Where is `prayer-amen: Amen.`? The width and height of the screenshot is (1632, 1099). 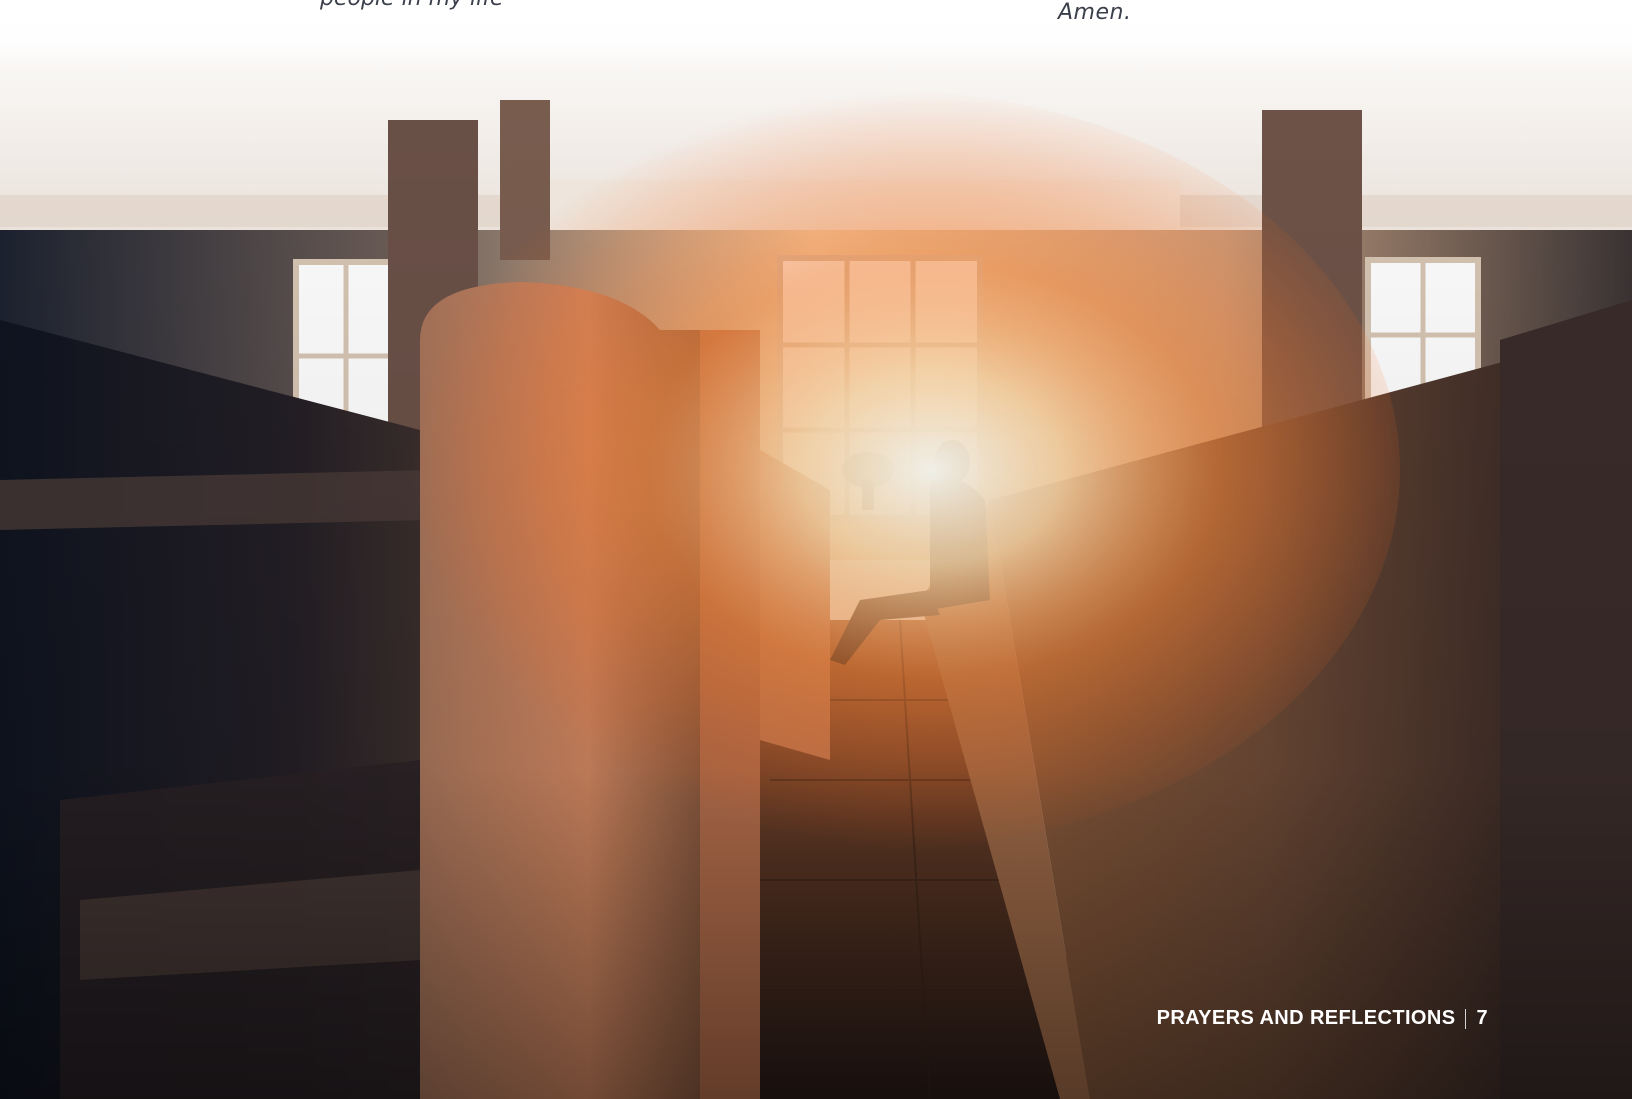 prayer-amen: Amen. is located at coordinates (1095, 12).